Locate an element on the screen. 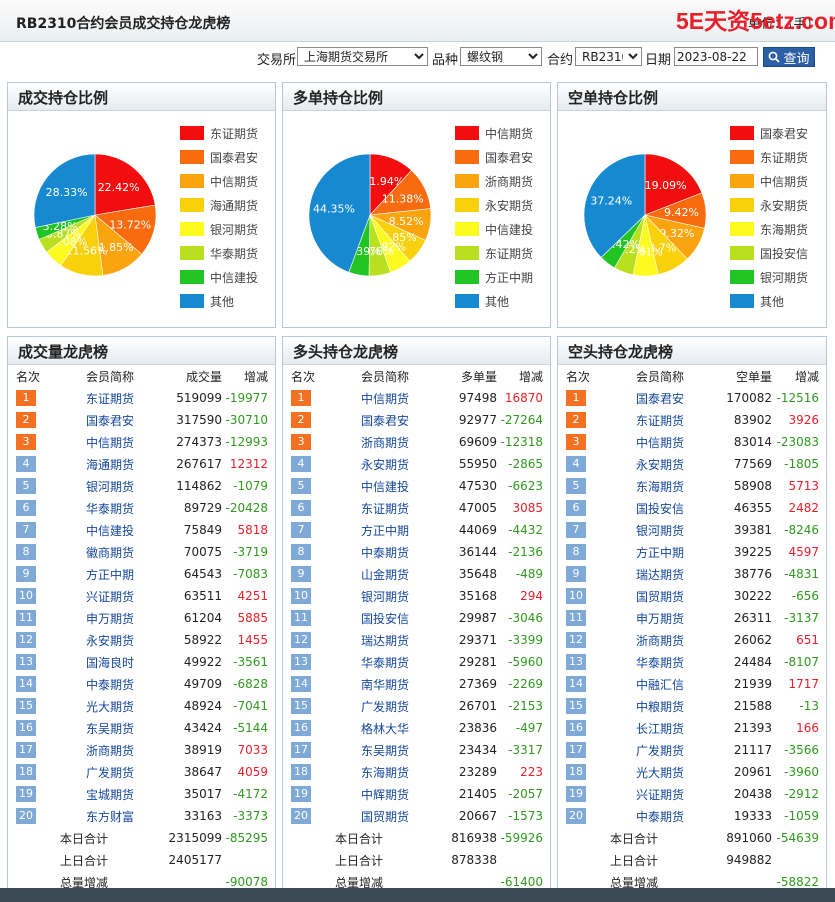  contract-select: RB2310 is located at coordinates (608, 56).